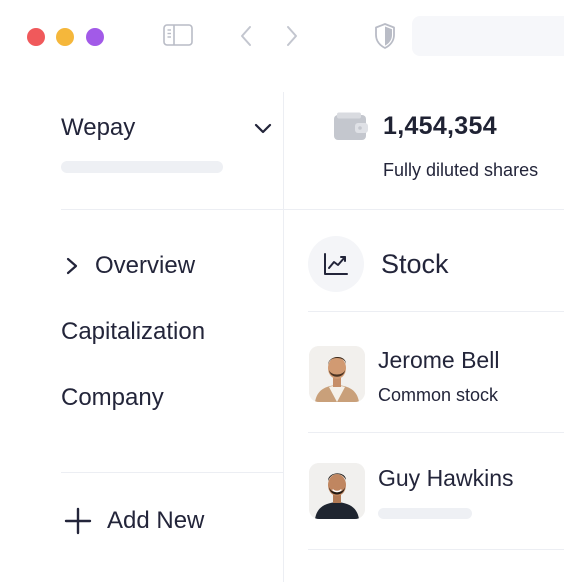 Image resolution: width=564 pixels, height=582 pixels. I want to click on close-window-button, so click(36, 37).